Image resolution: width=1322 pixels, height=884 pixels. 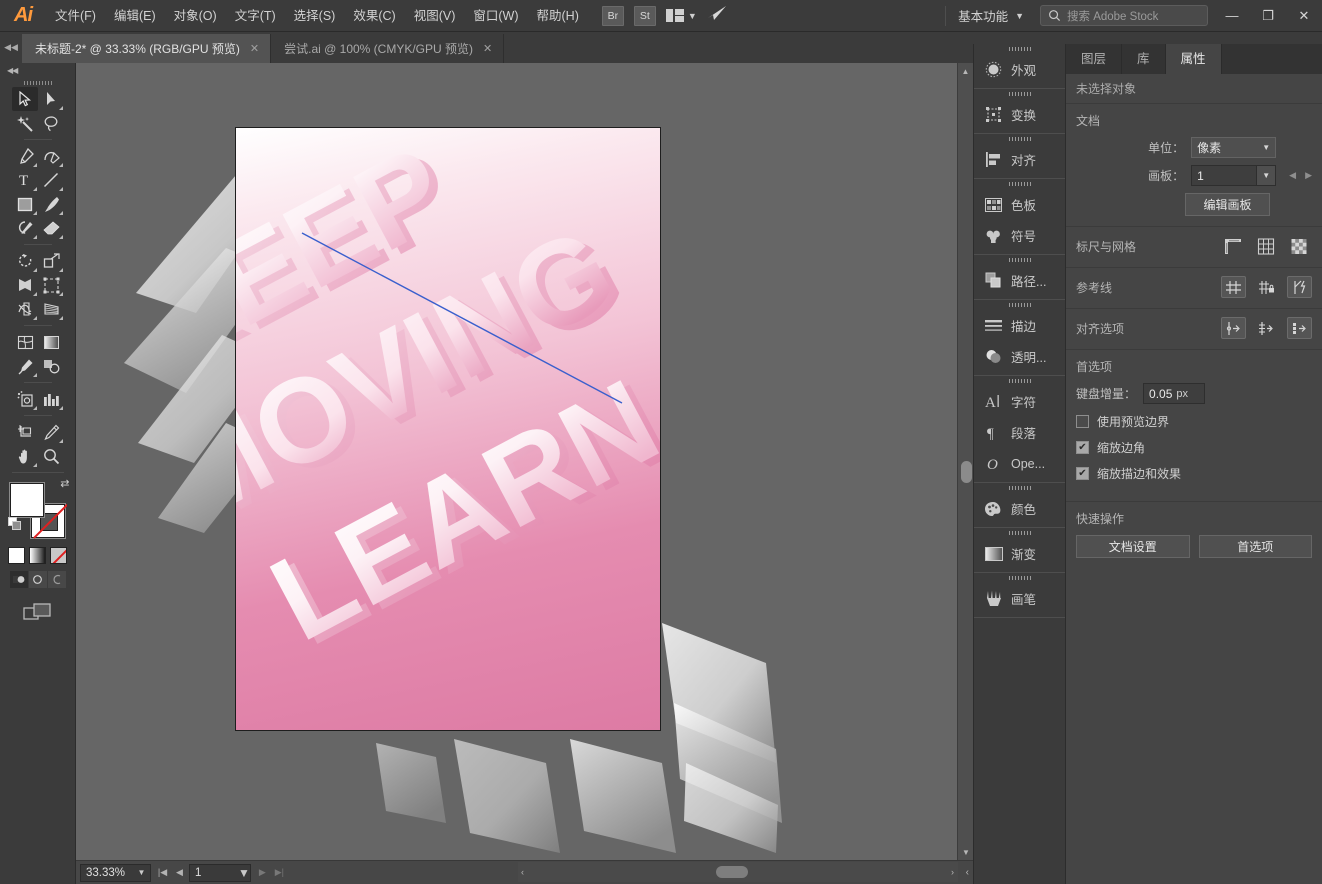 I want to click on artboard-number-field: 1 ▼, so click(x=220, y=872).